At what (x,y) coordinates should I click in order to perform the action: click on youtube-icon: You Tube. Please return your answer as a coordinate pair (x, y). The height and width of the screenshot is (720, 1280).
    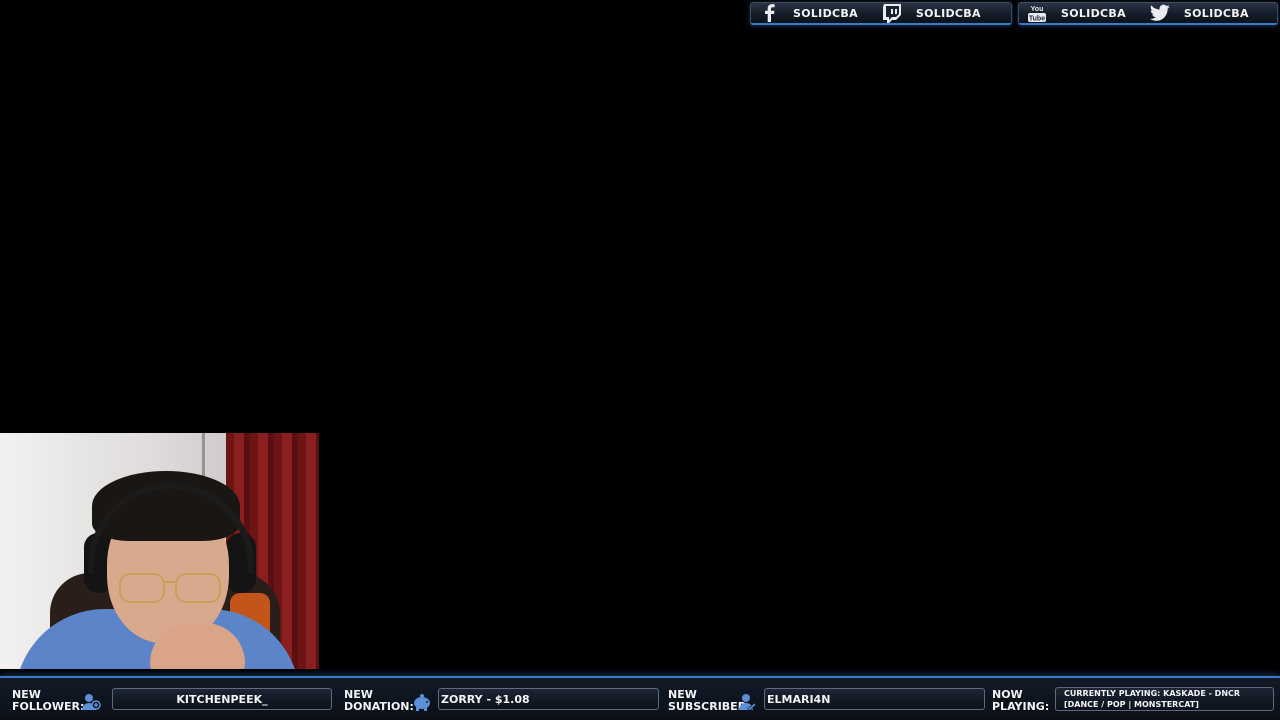
    Looking at the image, I should click on (1037, 13).